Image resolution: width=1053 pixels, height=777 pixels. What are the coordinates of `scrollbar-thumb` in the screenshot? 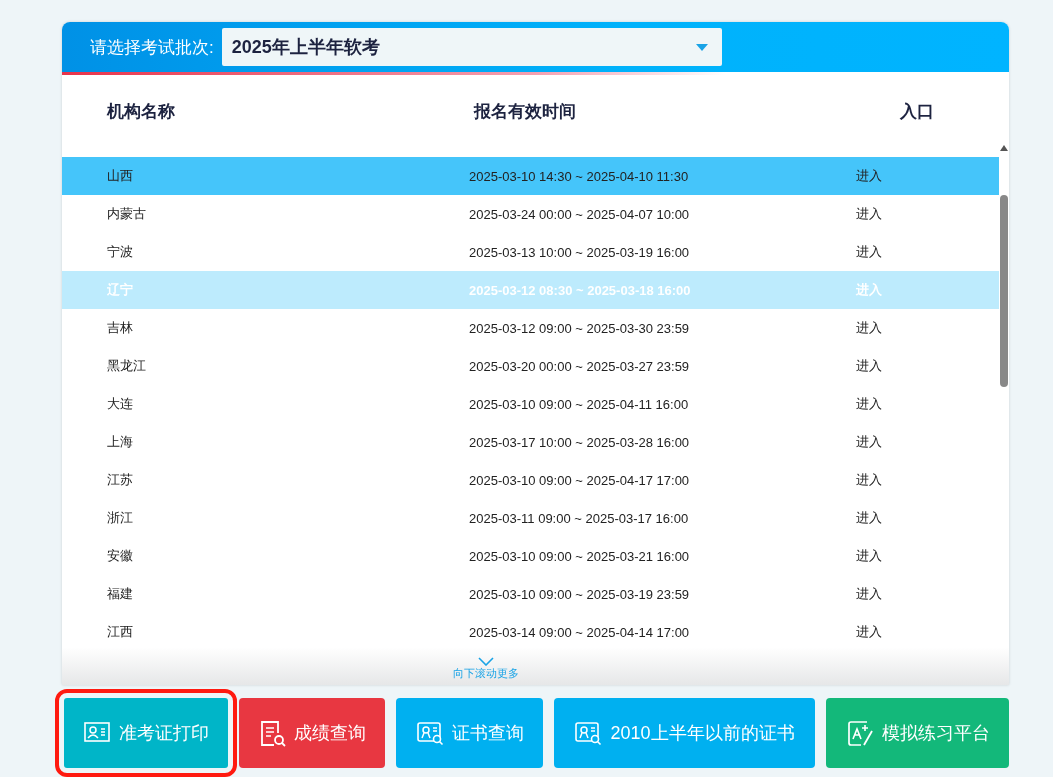 It's located at (1004, 291).